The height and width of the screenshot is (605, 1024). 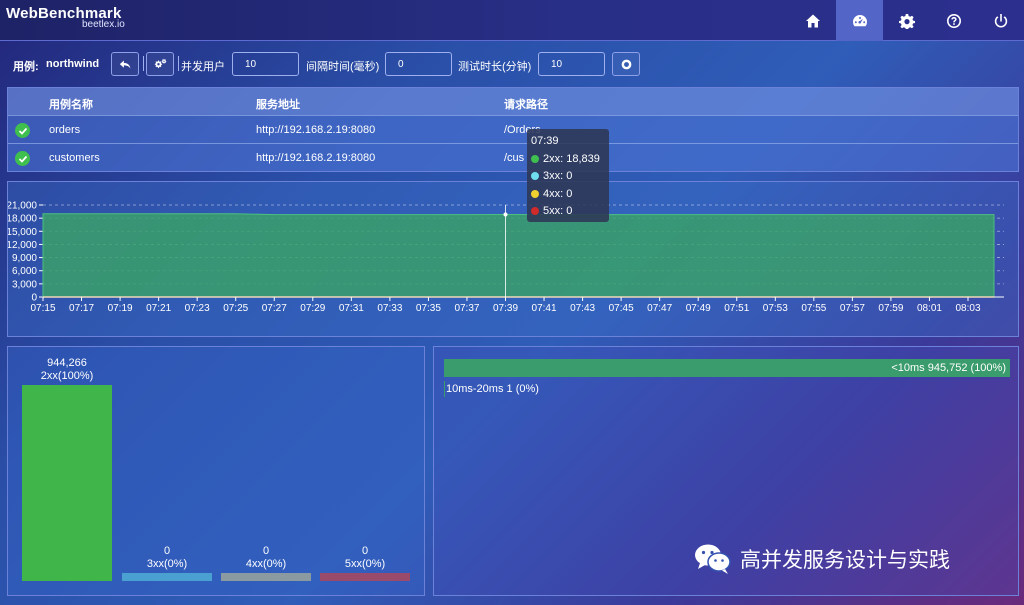 What do you see at coordinates (67, 483) in the screenshot?
I see `bar-2xx` at bounding box center [67, 483].